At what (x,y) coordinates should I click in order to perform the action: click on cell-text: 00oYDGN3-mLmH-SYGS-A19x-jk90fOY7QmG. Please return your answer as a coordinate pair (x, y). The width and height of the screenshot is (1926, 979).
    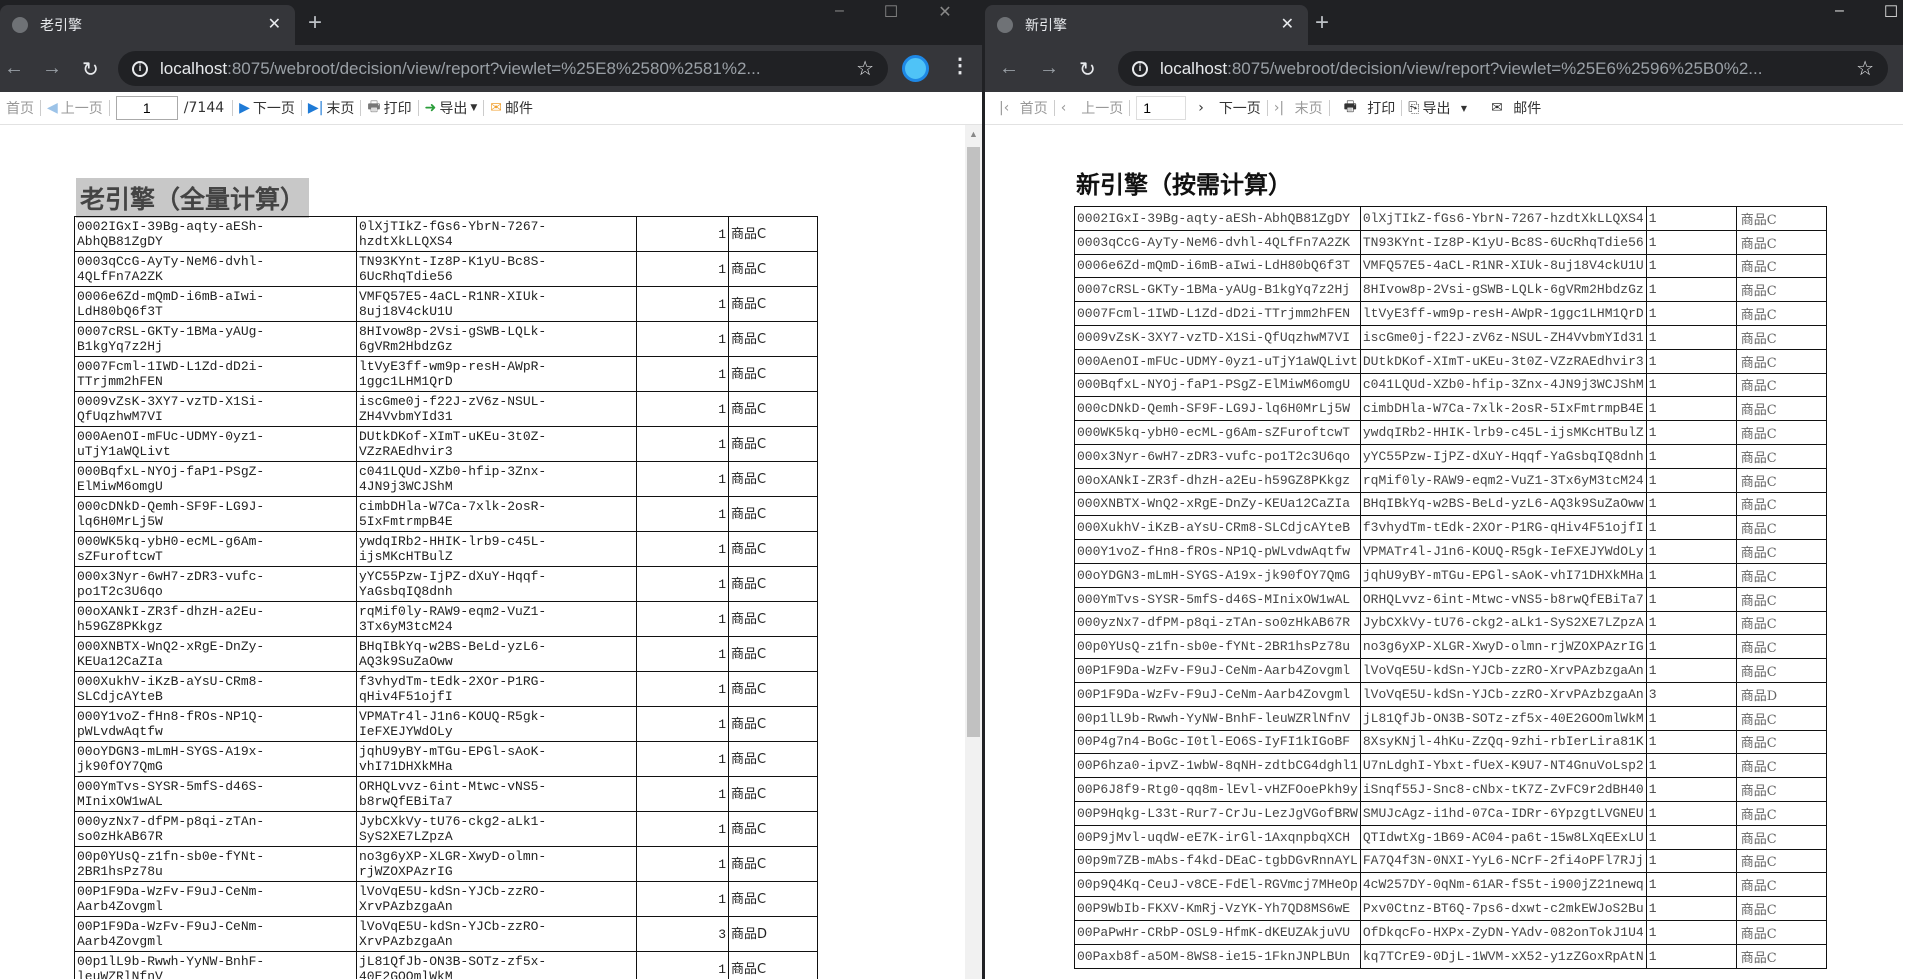
    Looking at the image, I should click on (1214, 575).